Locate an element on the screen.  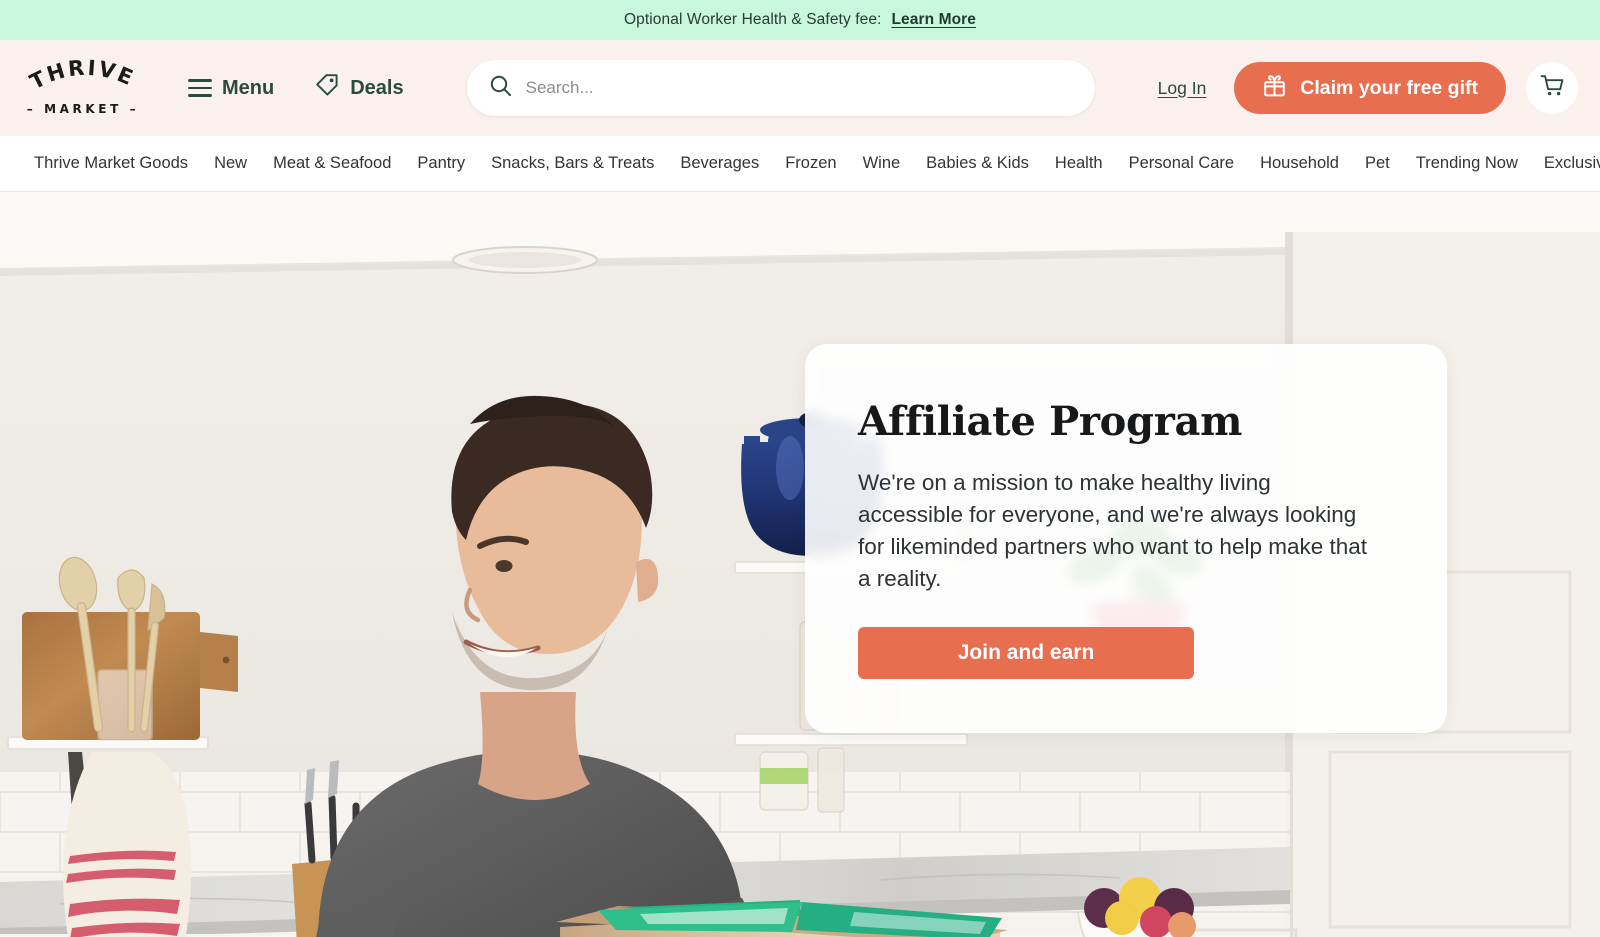
claim-free-gift-button: Claim your free gift is located at coordinates (1370, 88).